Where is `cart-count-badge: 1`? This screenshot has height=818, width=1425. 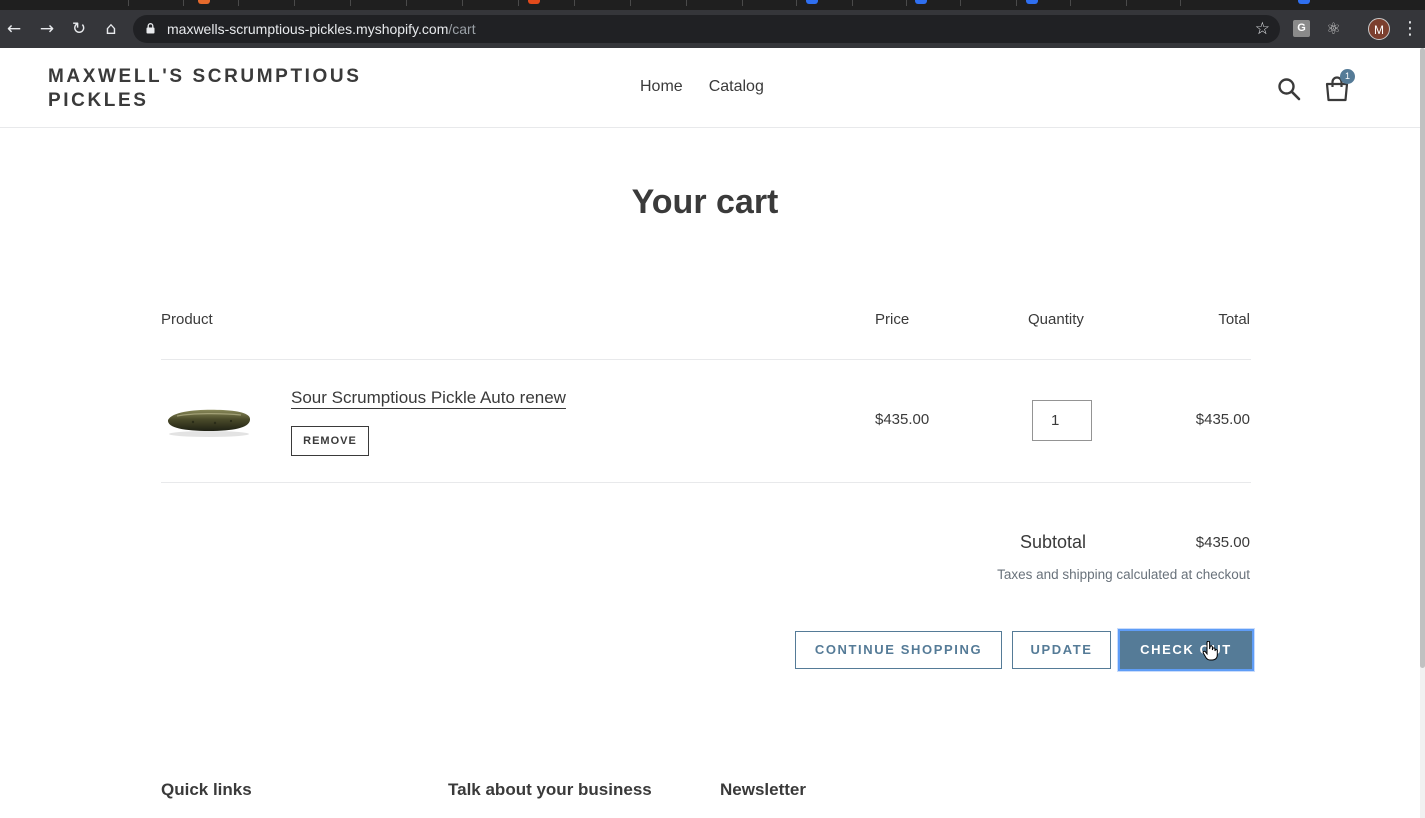 cart-count-badge: 1 is located at coordinates (1347, 76).